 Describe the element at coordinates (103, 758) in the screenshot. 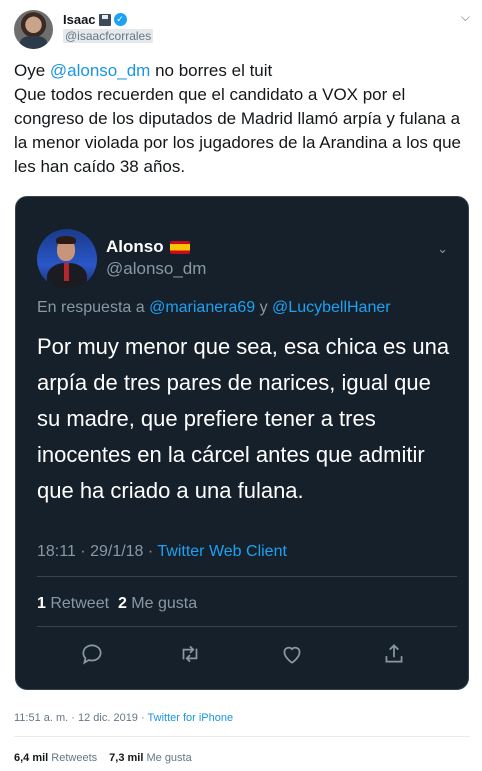

I see `tweet-stats: 6,4 mil Retweets 7,3 mil Me gusta` at that location.